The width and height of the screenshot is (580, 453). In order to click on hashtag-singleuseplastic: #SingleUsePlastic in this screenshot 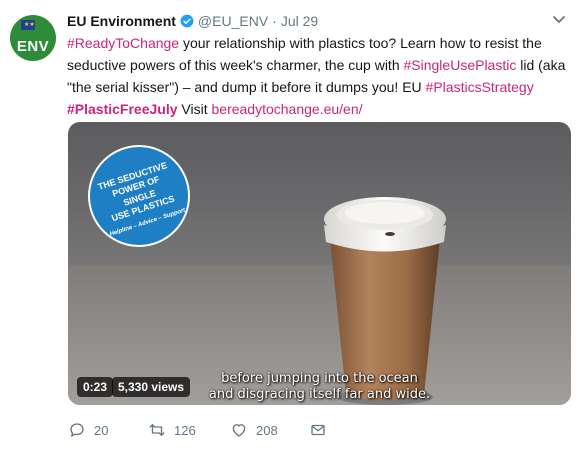, I will do `click(460, 65)`.